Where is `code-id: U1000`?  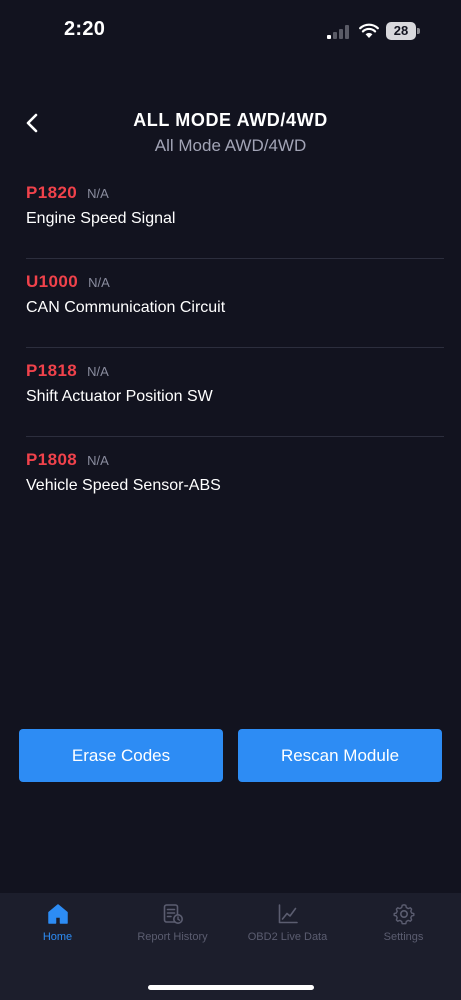 code-id: U1000 is located at coordinates (52, 281).